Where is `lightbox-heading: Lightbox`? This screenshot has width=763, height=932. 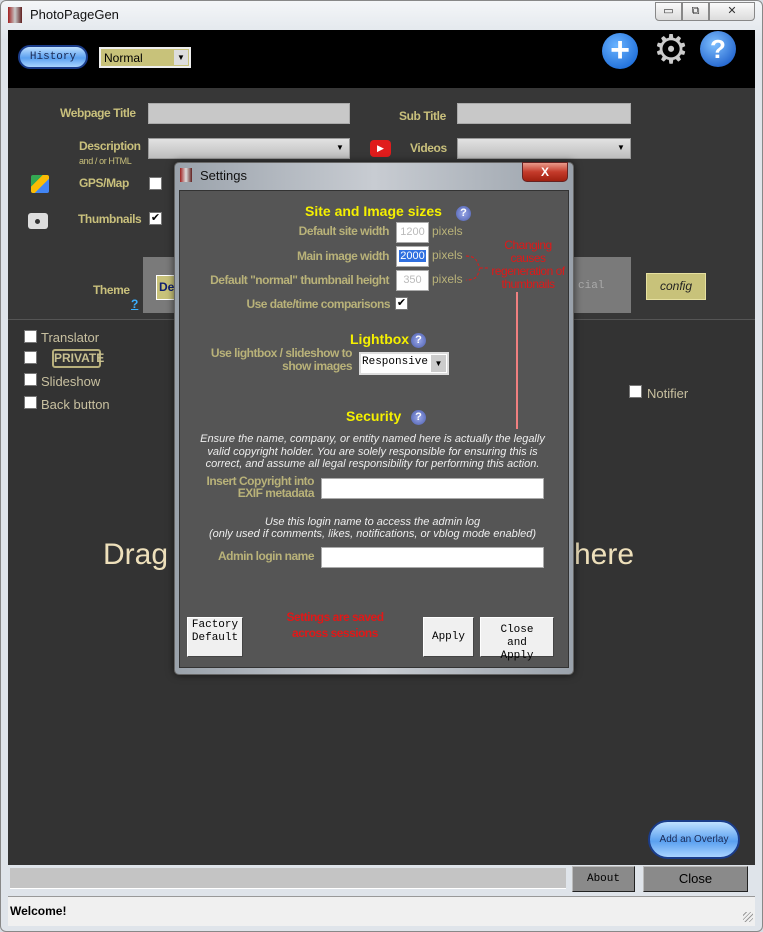 lightbox-heading: Lightbox is located at coordinates (380, 339).